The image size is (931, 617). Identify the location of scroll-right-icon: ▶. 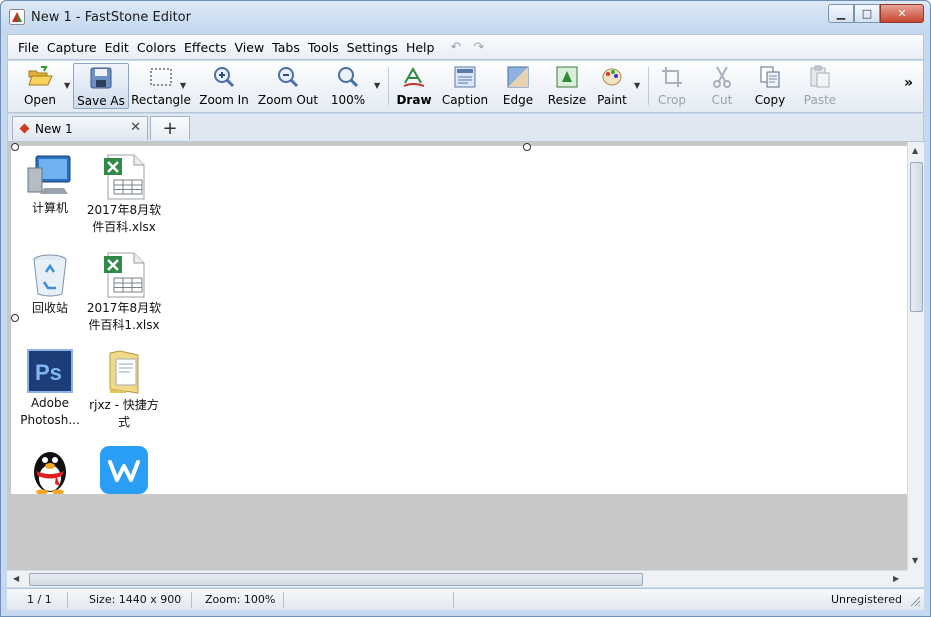
(896, 578).